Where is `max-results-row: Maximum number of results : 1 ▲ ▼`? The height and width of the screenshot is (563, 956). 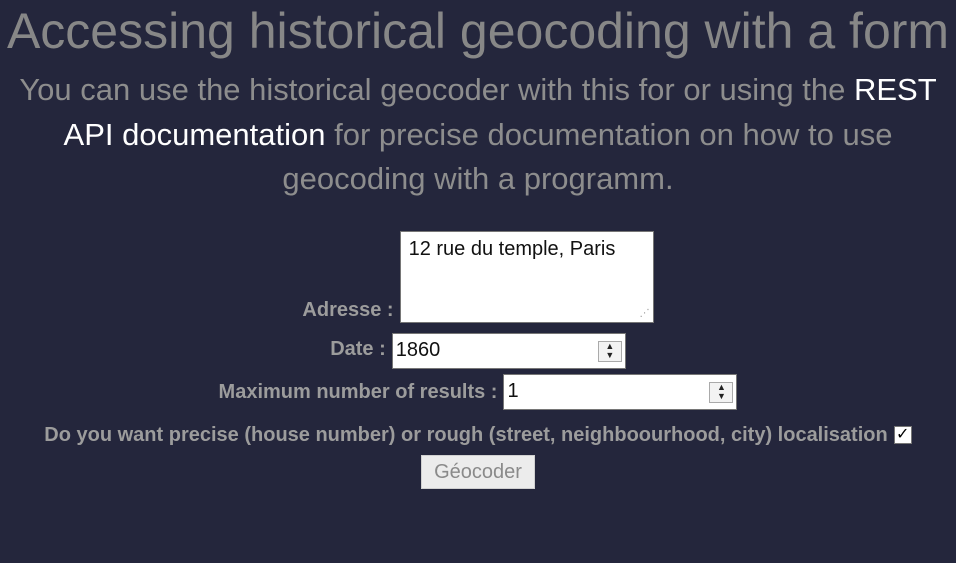
max-results-row: Maximum number of results : 1 ▲ ▼ is located at coordinates (478, 391).